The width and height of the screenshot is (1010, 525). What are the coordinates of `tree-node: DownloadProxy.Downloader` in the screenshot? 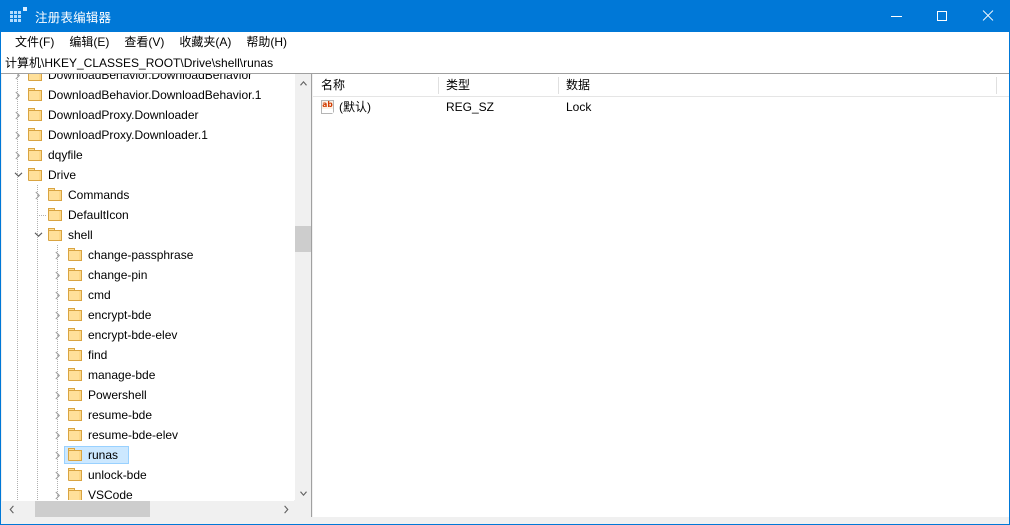 It's located at (148, 115).